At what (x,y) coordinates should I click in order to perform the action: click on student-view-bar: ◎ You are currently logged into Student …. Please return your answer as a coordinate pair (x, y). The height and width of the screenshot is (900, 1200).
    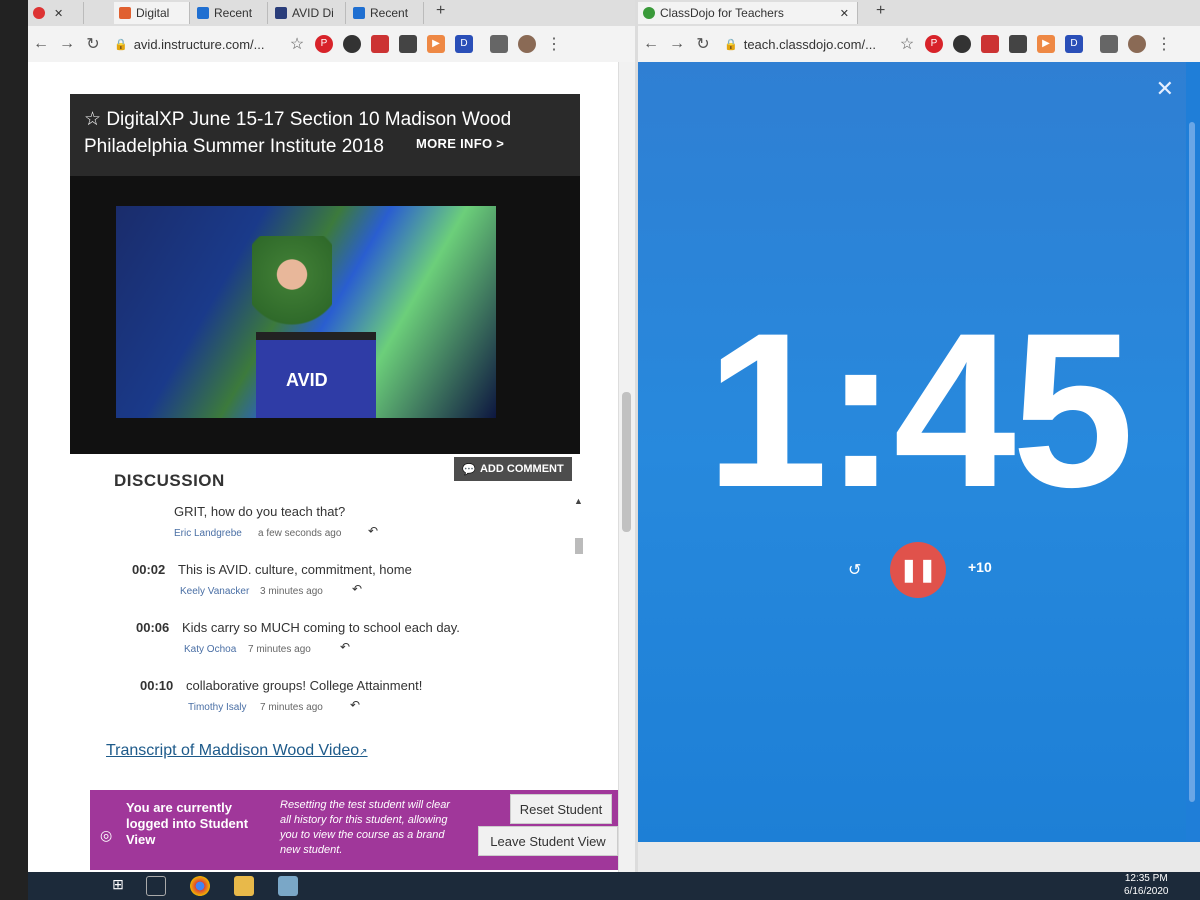
    Looking at the image, I should click on (358, 830).